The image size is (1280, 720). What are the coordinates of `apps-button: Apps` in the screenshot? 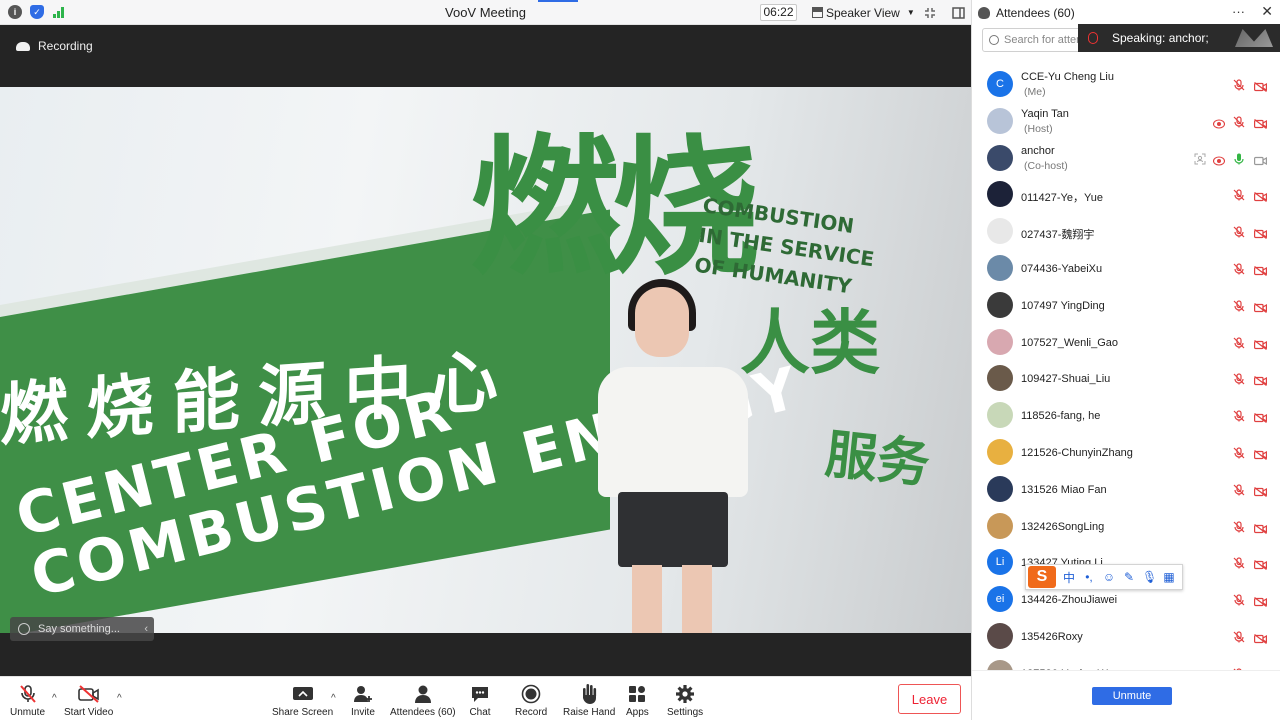 It's located at (637, 700).